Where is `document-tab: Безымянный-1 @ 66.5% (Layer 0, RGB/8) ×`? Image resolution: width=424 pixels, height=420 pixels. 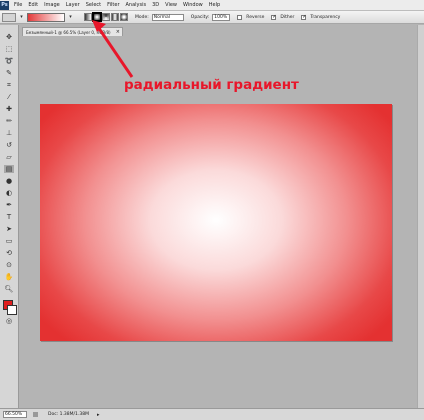 document-tab: Безымянный-1 @ 66.5% (Layer 0, RGB/8) × is located at coordinates (72, 31).